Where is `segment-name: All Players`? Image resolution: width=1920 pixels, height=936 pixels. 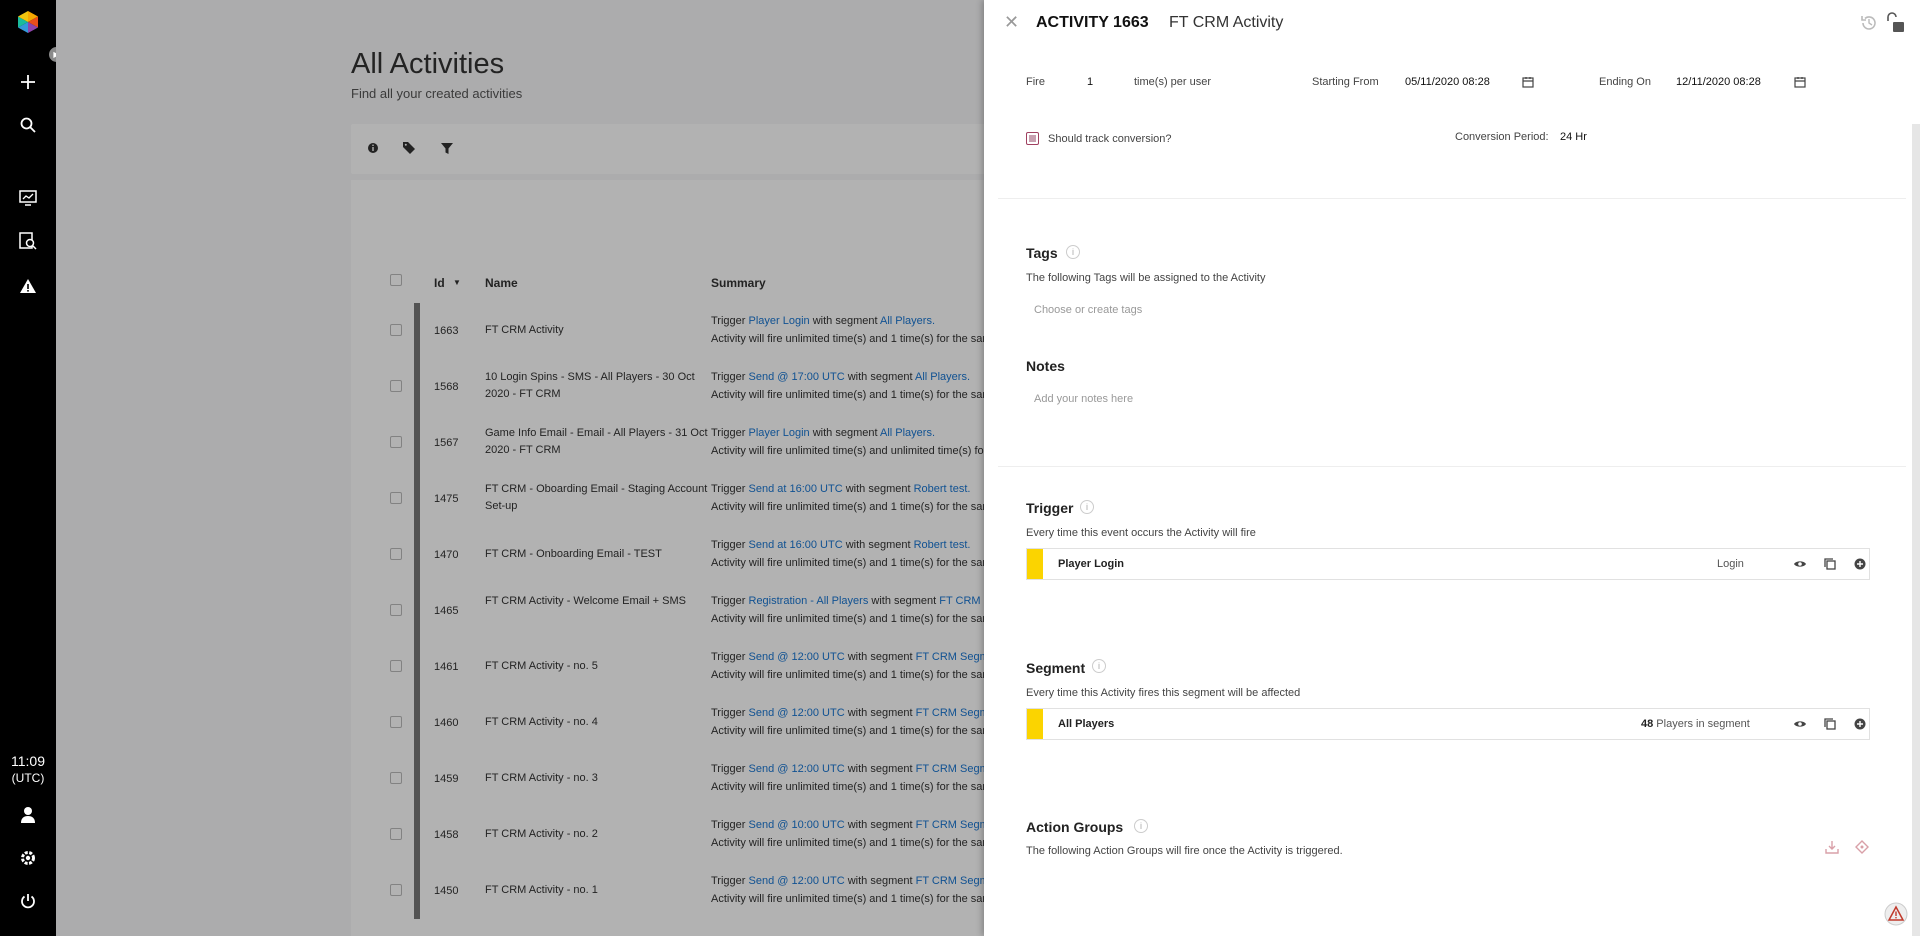
segment-name: All Players is located at coordinates (1086, 724).